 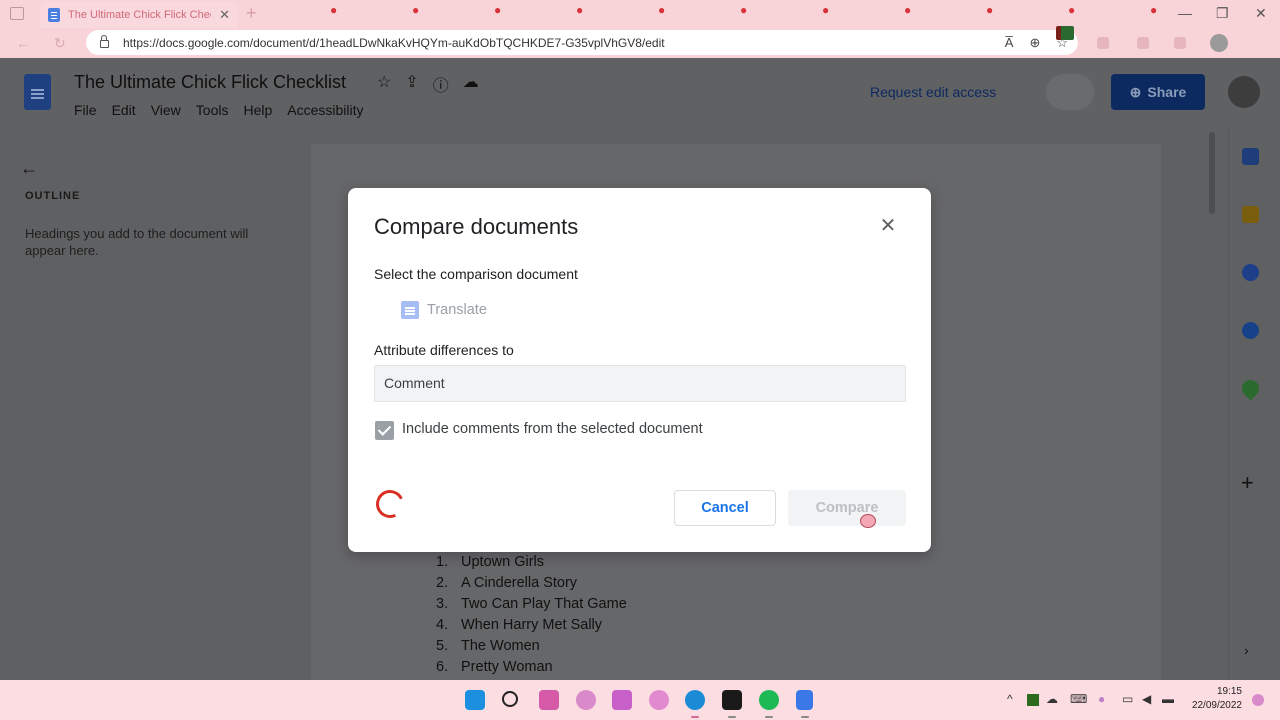 What do you see at coordinates (124, 110) in the screenshot?
I see `menu-edit: Edit` at bounding box center [124, 110].